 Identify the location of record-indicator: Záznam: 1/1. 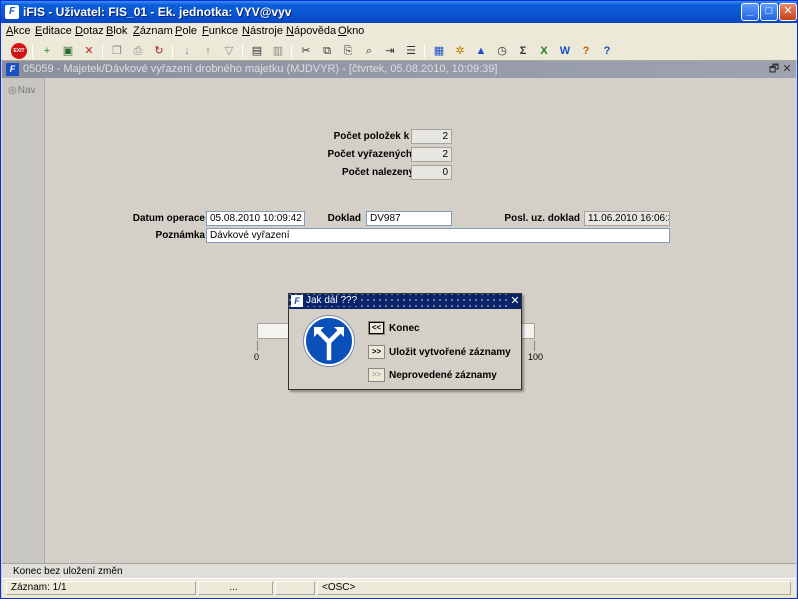
(101, 588).